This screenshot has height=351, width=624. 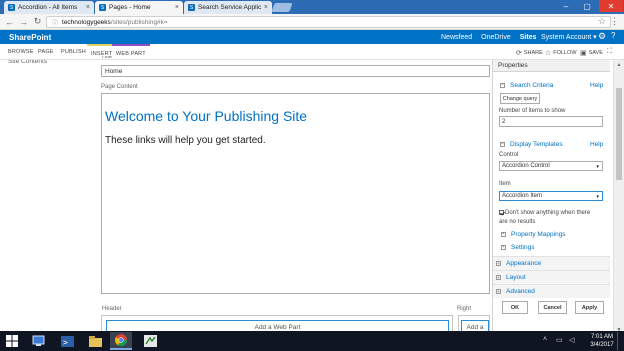 I want to click on taskbar-clock: 7:01 AM 3/4/2017, so click(x=602, y=341).